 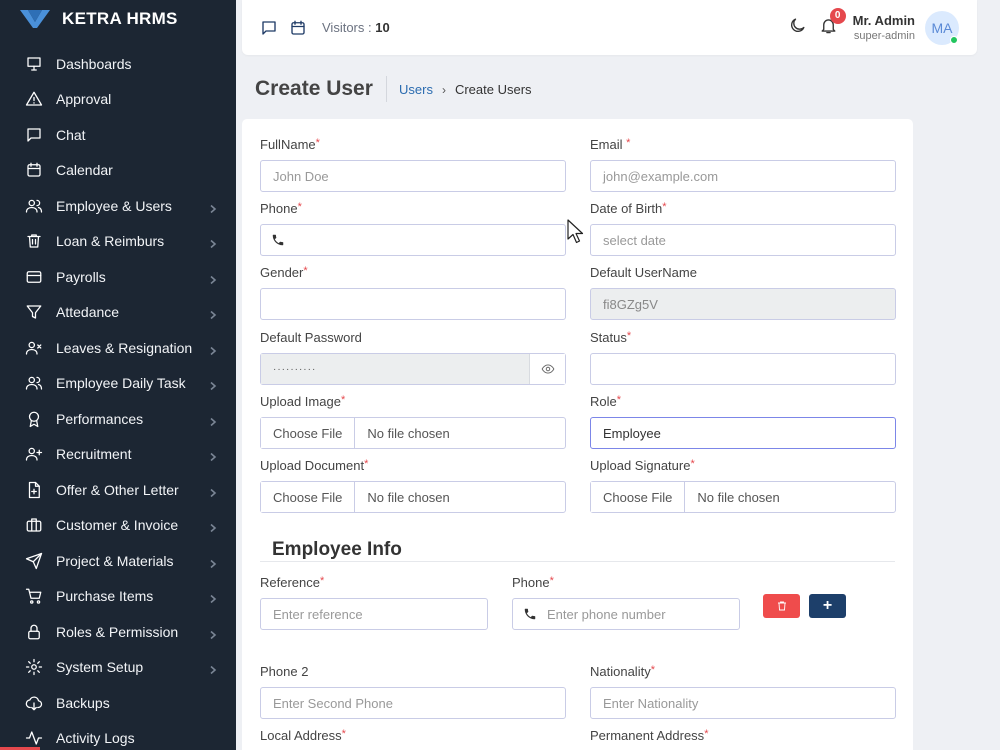 What do you see at coordinates (832, 23) in the screenshot?
I see `bell-icon: 0` at bounding box center [832, 23].